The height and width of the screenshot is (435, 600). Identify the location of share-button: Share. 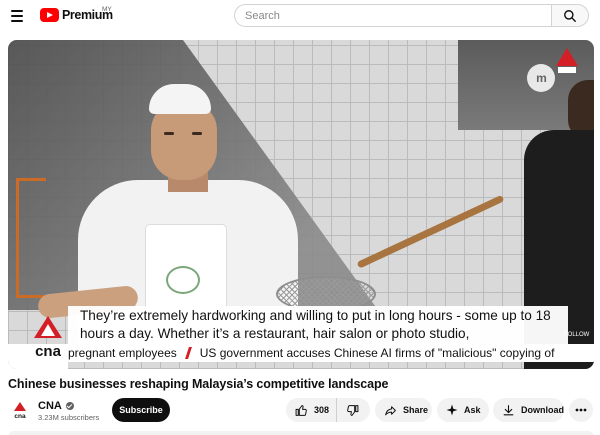
(403, 410).